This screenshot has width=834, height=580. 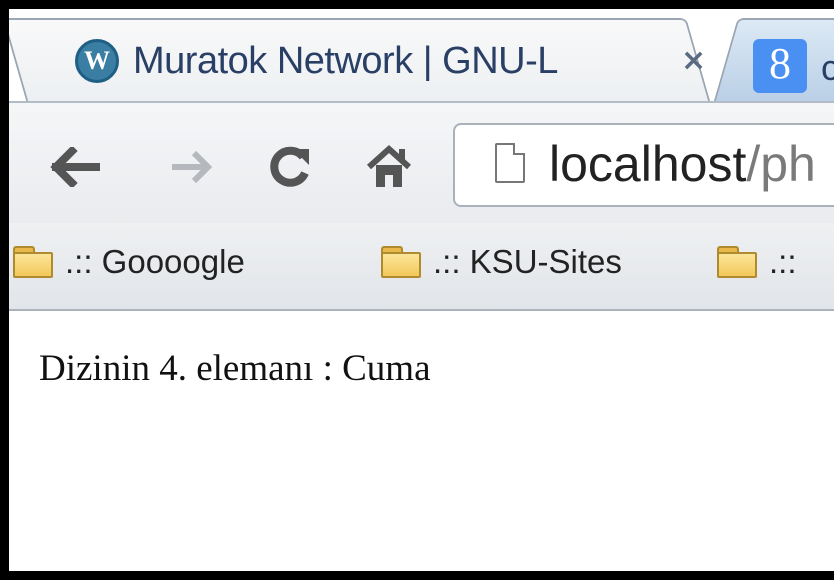 I want to click on back-arrow-icon, so click(x=75, y=167).